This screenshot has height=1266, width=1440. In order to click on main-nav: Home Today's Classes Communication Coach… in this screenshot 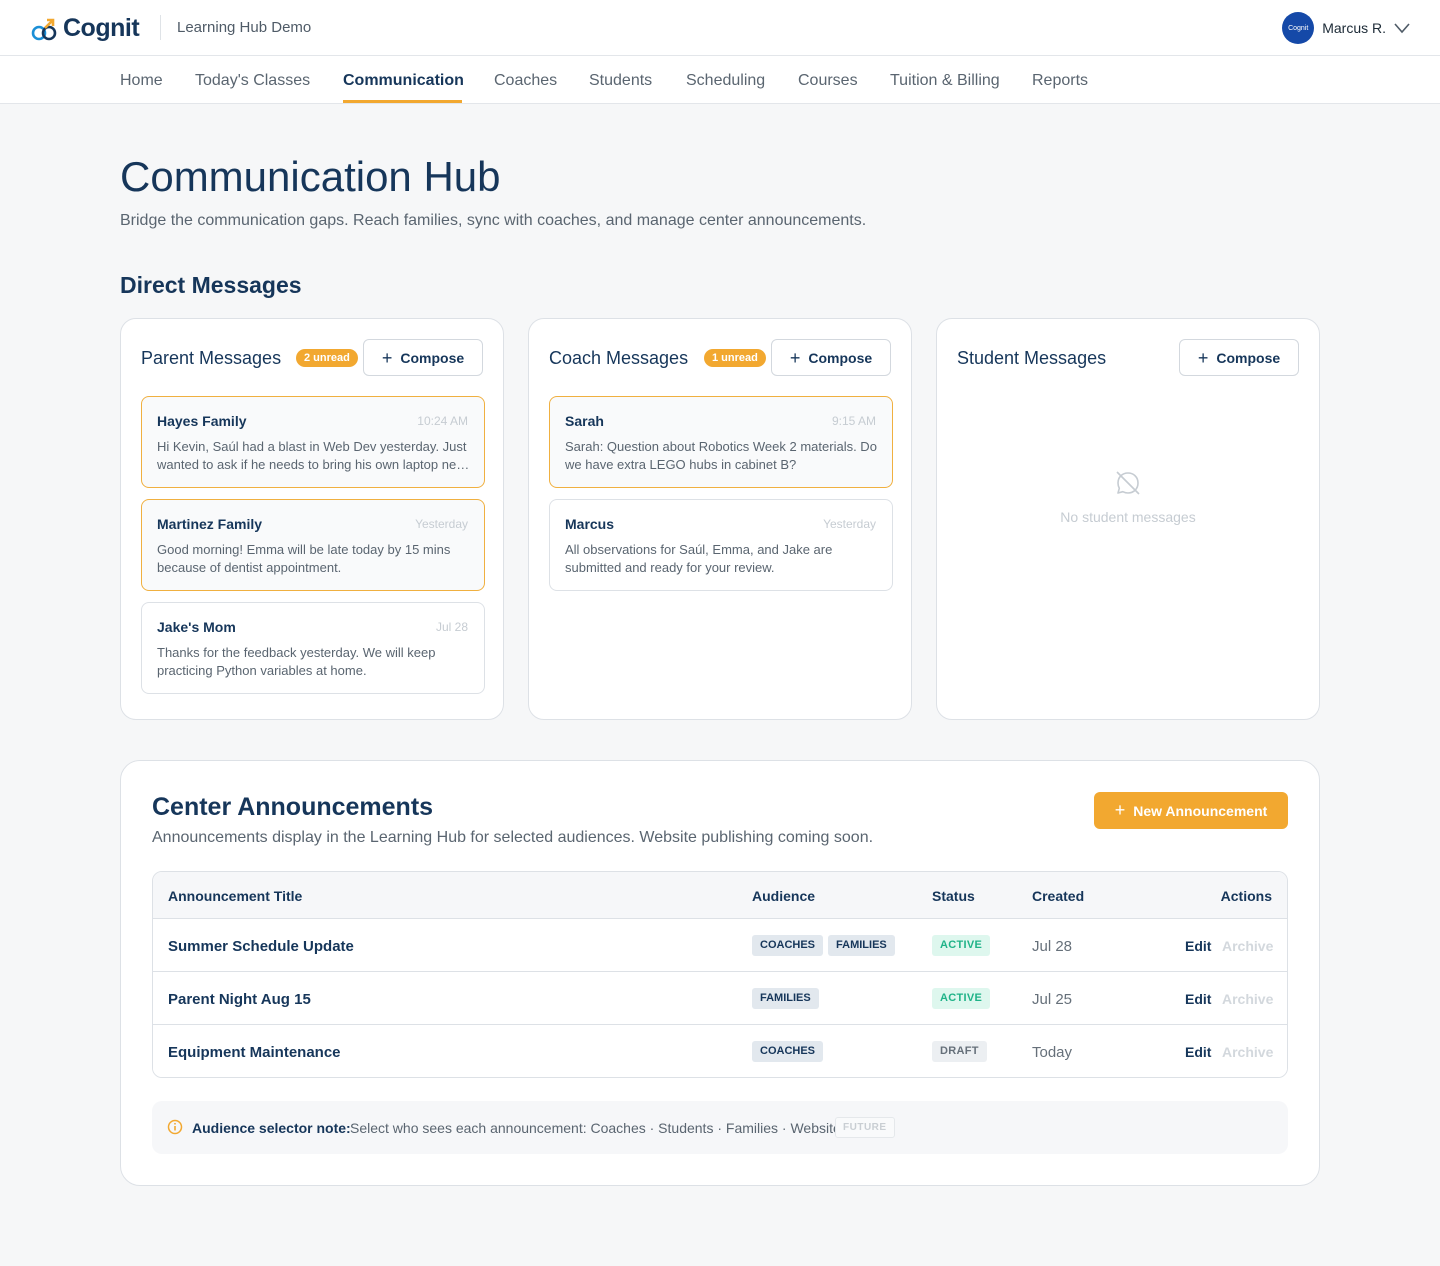, I will do `click(720, 80)`.